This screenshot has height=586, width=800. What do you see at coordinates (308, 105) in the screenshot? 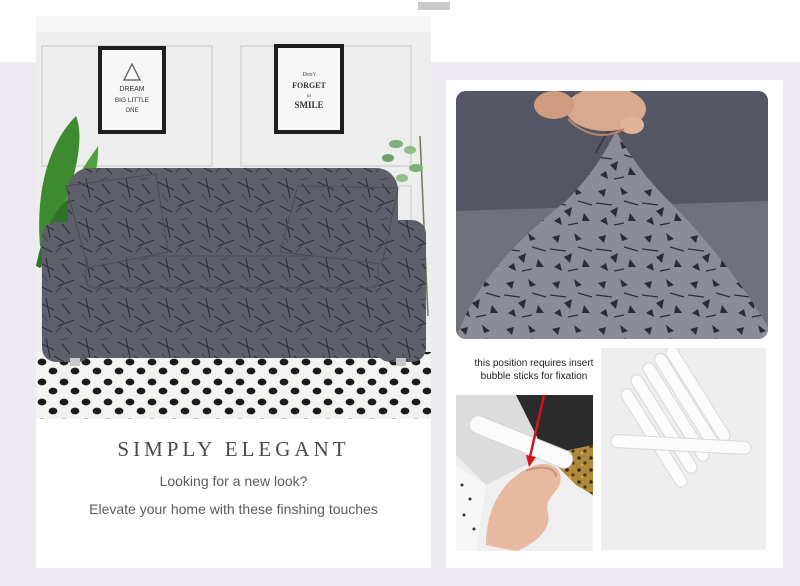
I see `frame-text-smile: SMILE` at bounding box center [308, 105].